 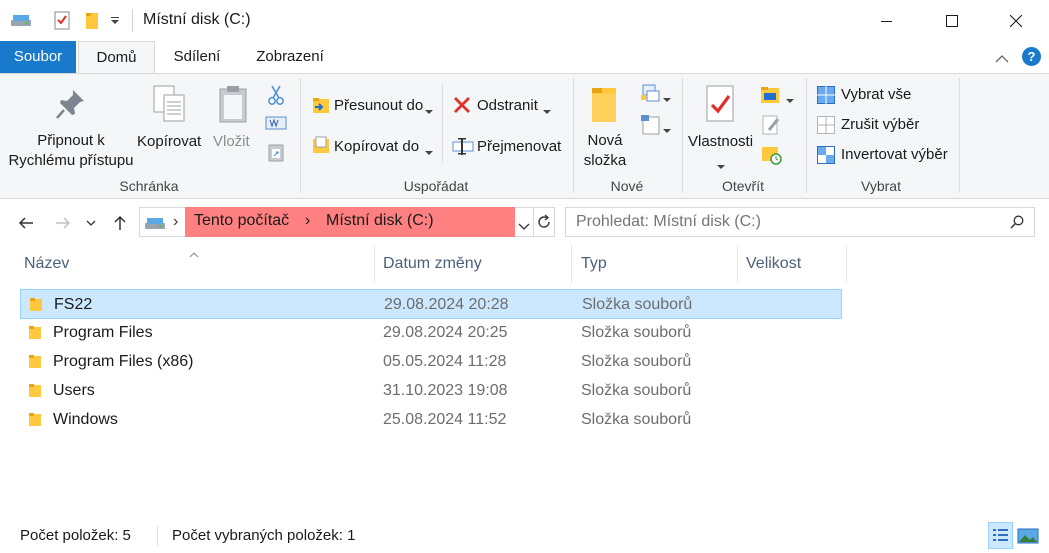 I want to click on navigation-bar: › Tento počítač › Místní disk (C:), so click(x=524, y=222).